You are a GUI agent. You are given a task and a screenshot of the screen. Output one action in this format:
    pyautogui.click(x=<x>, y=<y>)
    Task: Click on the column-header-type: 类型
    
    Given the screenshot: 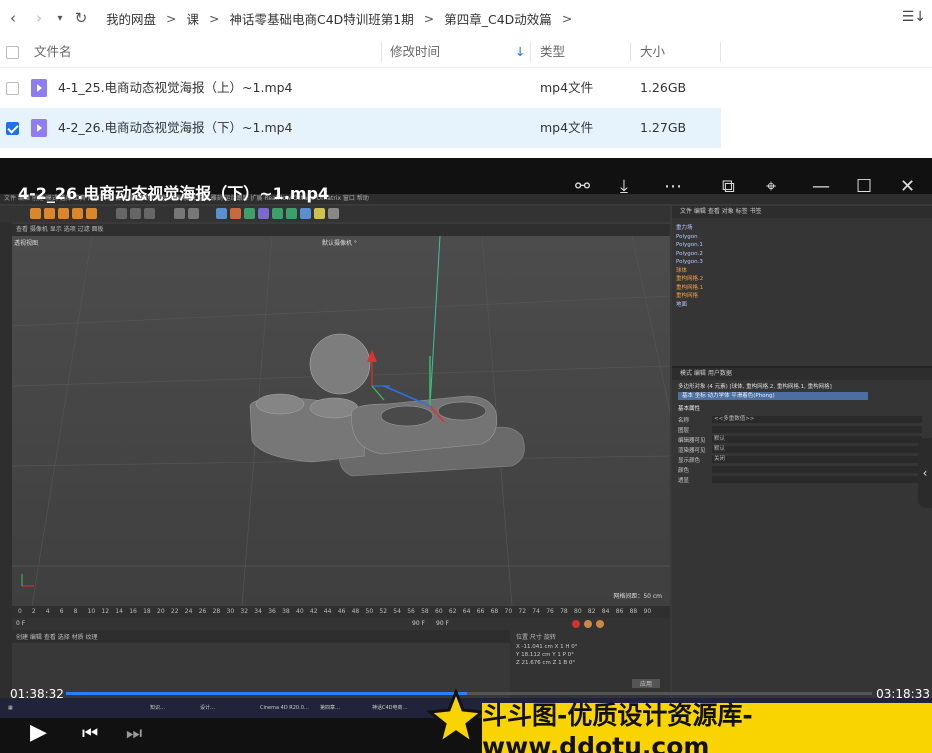 What is the action you would take?
    pyautogui.click(x=552, y=52)
    